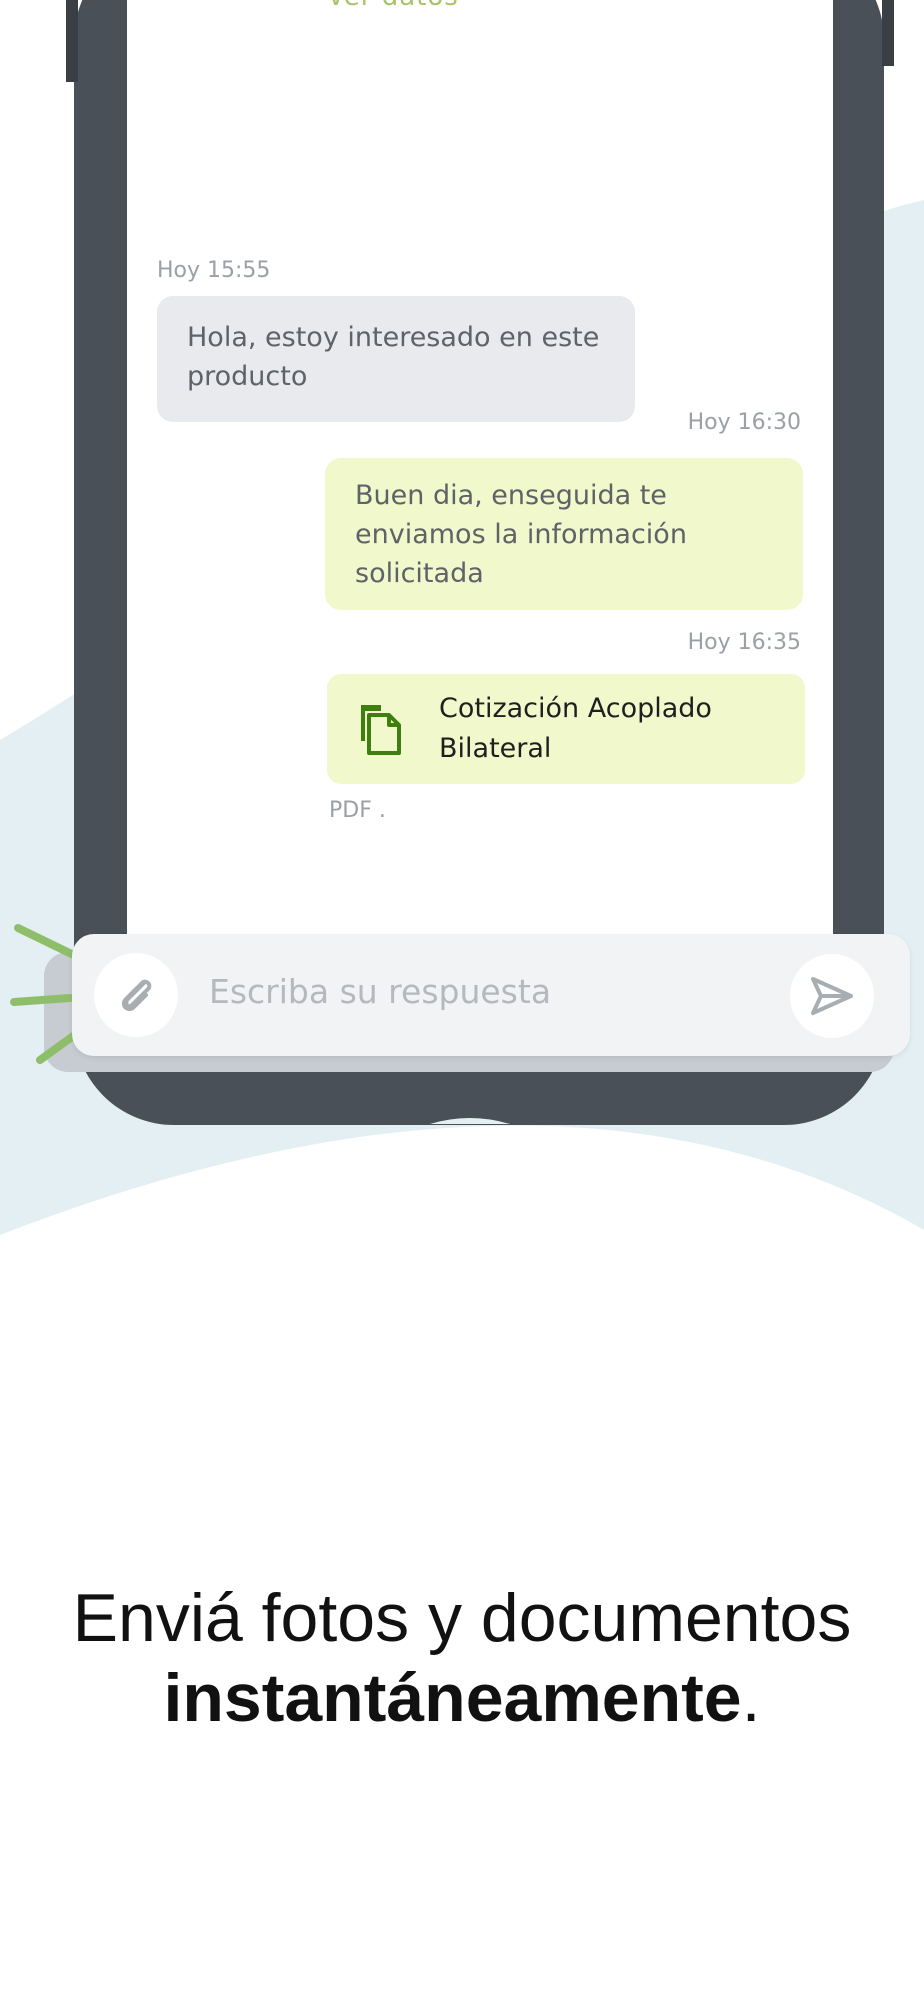 This screenshot has width=924, height=2000. What do you see at coordinates (452, 1698) in the screenshot?
I see `caption-bold-word: instantáneamente` at bounding box center [452, 1698].